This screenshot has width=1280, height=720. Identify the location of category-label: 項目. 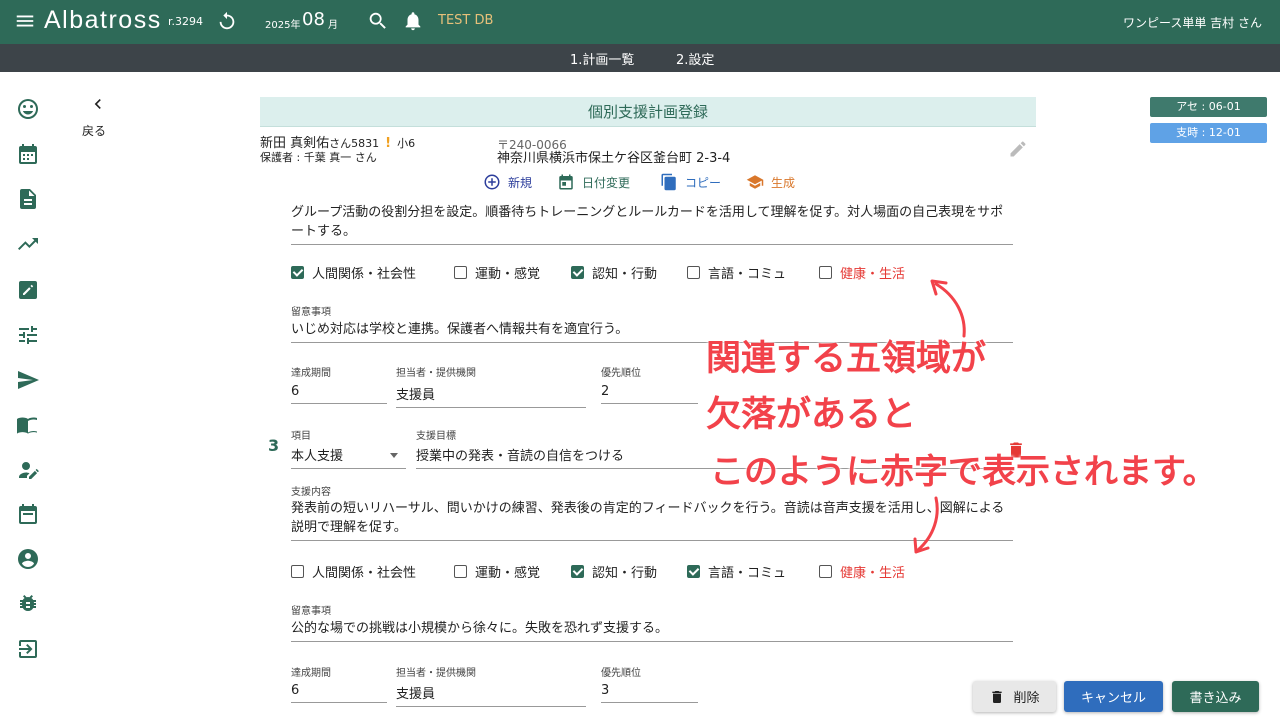
(301, 436).